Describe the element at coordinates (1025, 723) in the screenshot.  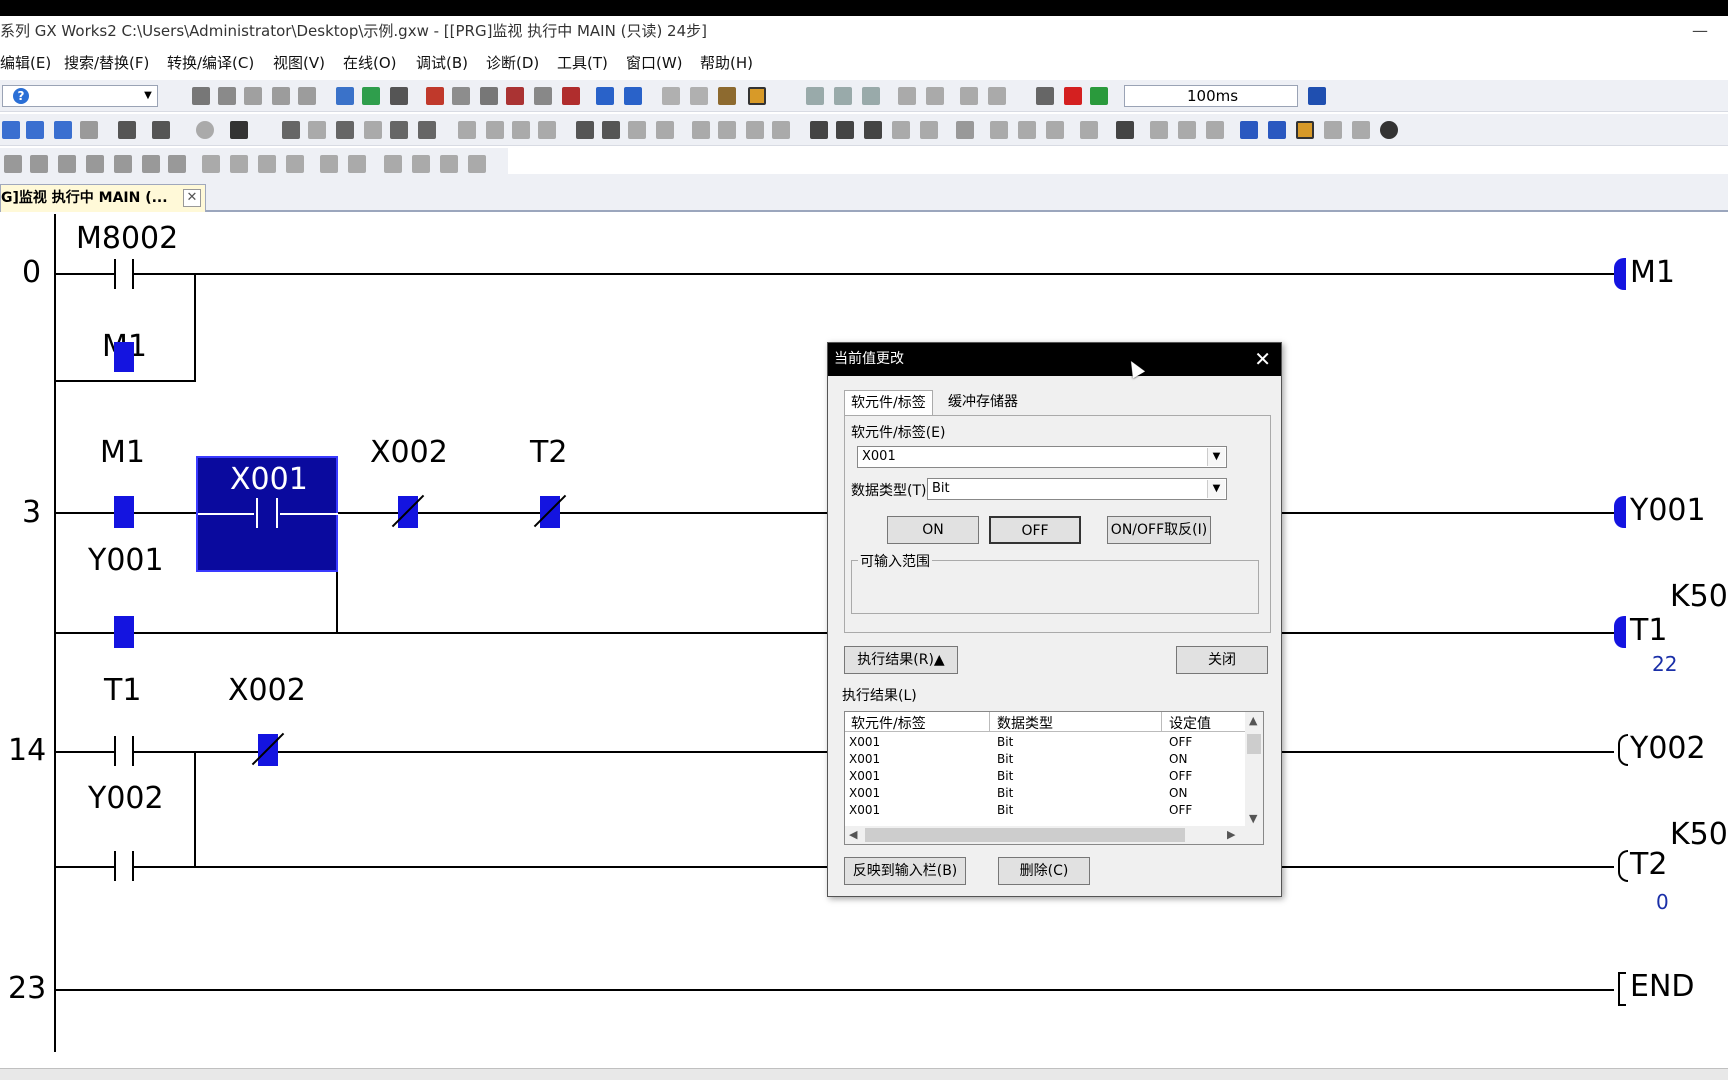
I see `column-datatype: 数据类型` at that location.